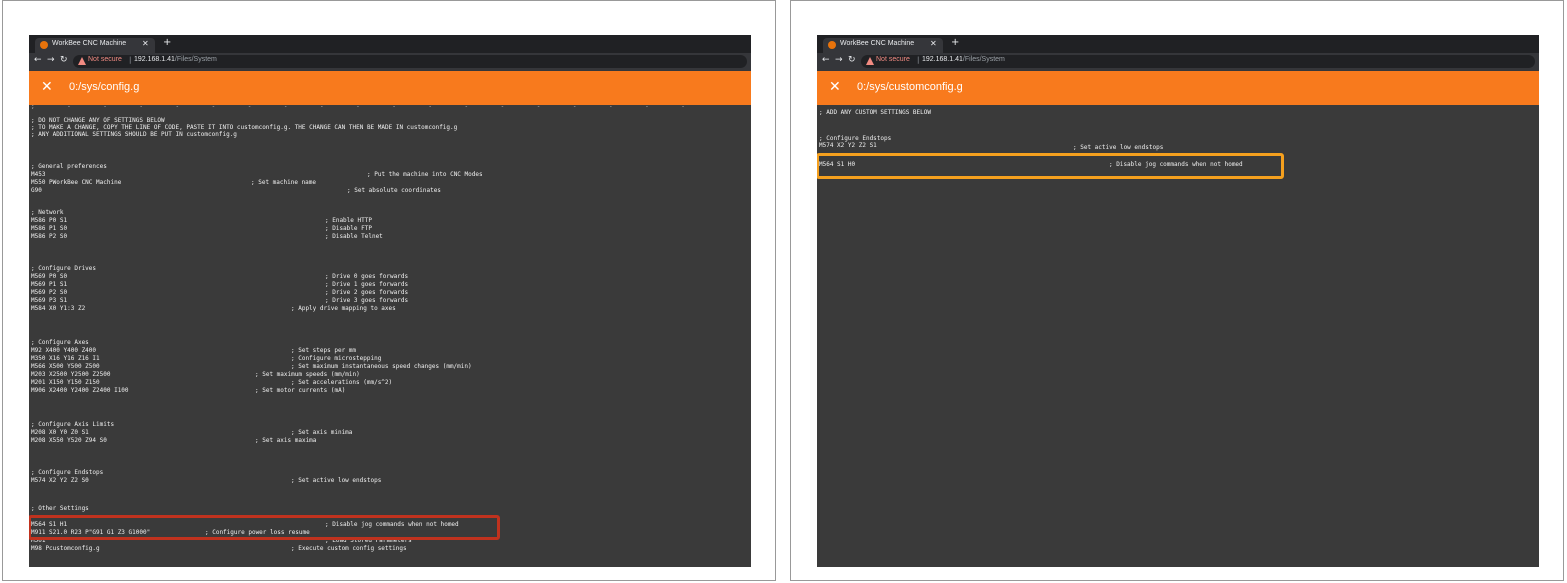 This screenshot has height=583, width=1567. I want to click on code-line: ; Other Settings, so click(60, 508).